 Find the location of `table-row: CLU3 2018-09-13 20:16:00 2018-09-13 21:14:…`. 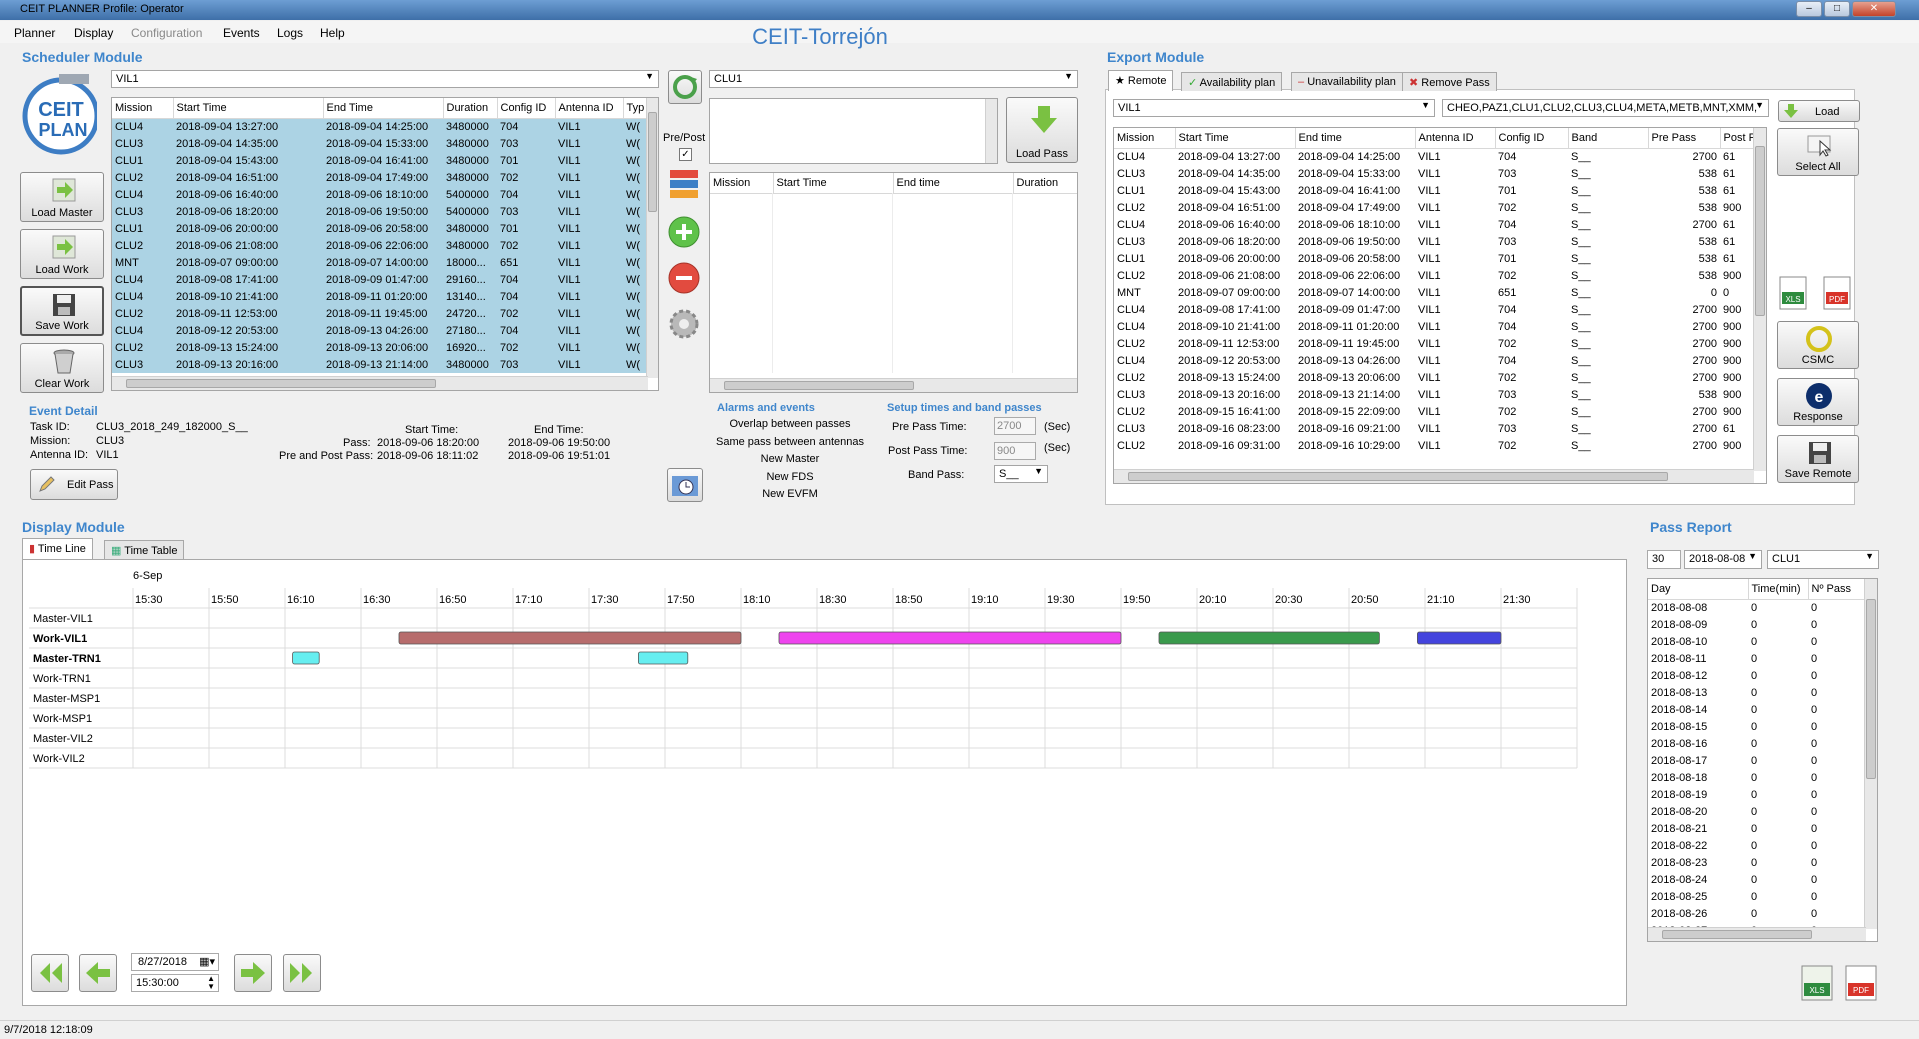

table-row: CLU3 2018-09-13 20:16:00 2018-09-13 21:14:… is located at coordinates (1434, 394).